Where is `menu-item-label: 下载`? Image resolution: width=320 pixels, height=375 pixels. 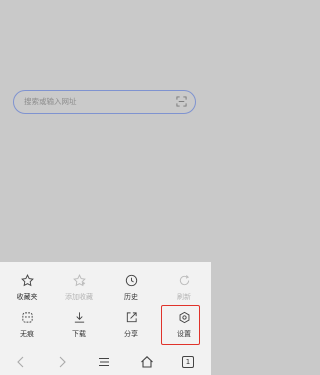 menu-item-label: 下载 is located at coordinates (79, 334).